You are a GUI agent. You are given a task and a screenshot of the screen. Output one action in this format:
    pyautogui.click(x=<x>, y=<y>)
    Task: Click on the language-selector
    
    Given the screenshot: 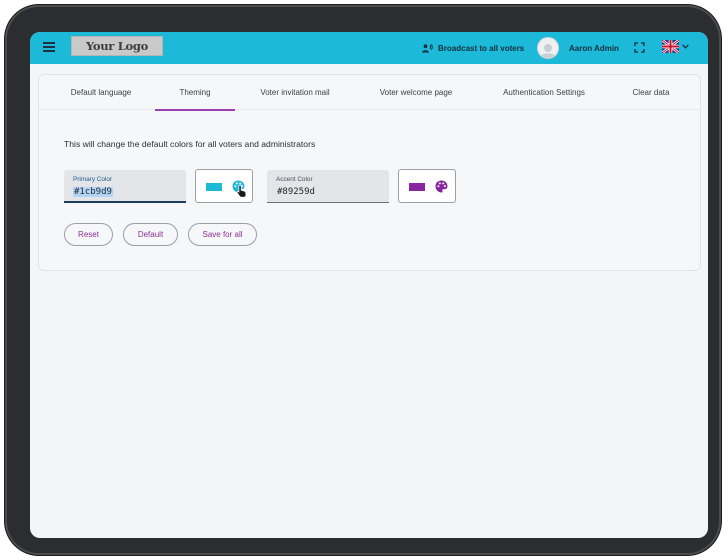 What is the action you would take?
    pyautogui.click(x=675, y=46)
    